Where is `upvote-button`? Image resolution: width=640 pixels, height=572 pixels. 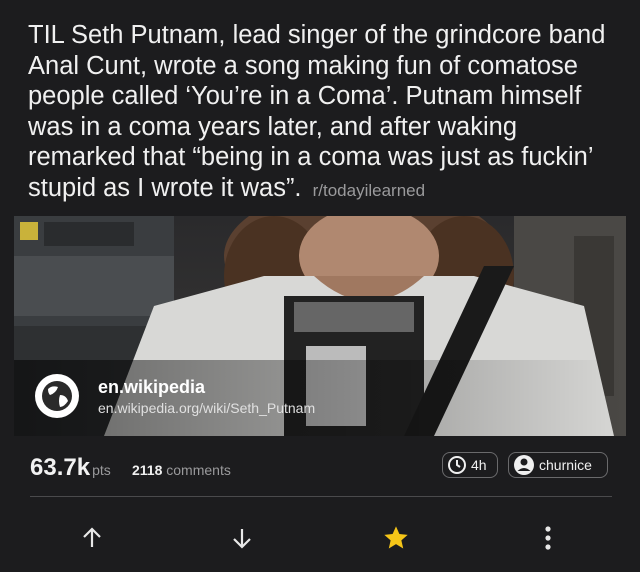
upvote-button is located at coordinates (92, 538).